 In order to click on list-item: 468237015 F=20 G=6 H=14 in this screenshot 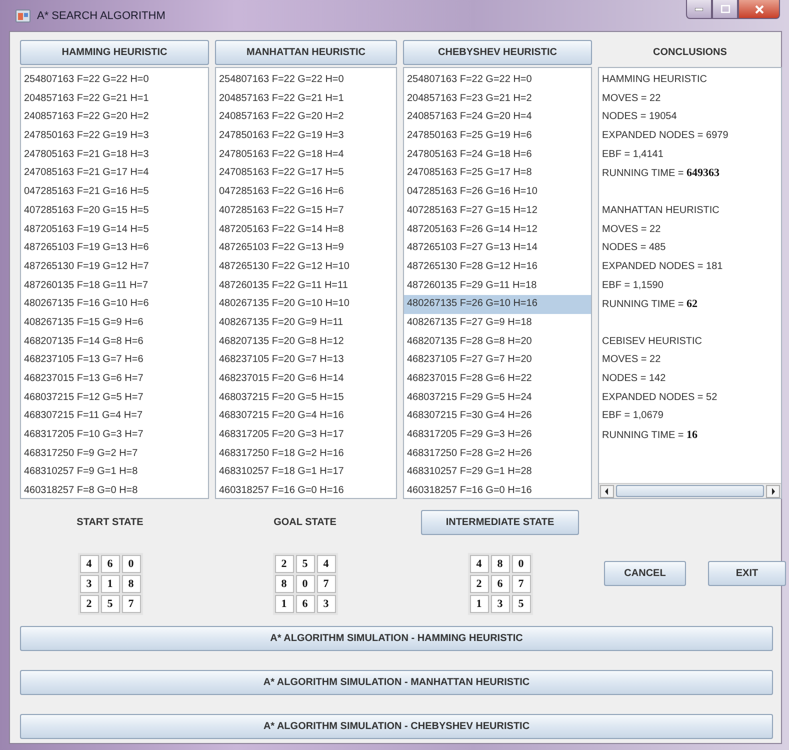, I will do `click(306, 379)`.